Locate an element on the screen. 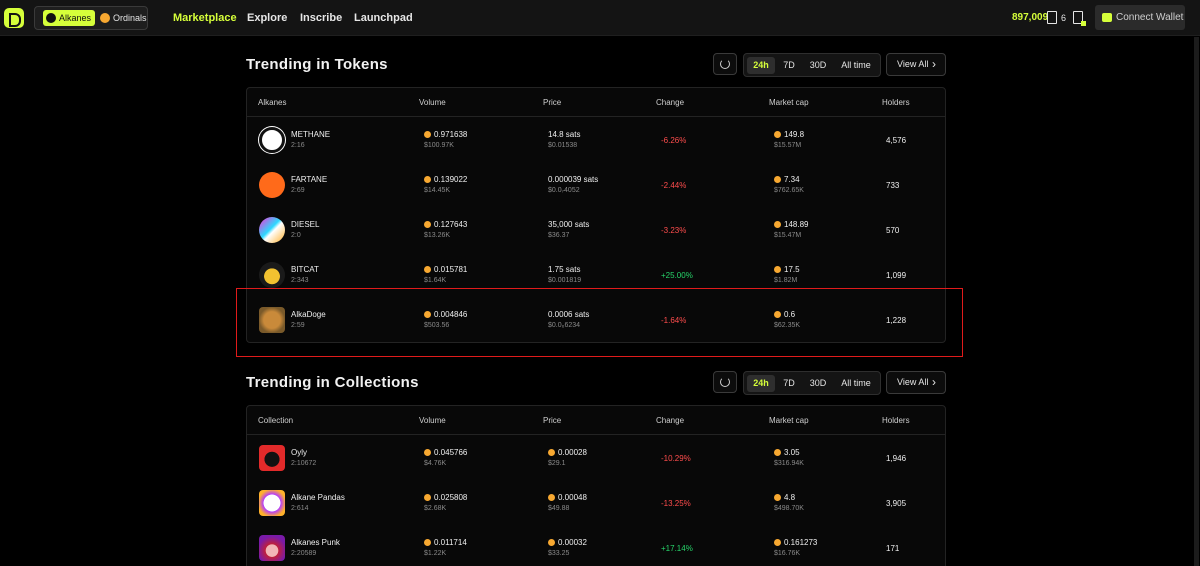 The width and height of the screenshot is (1200, 566). change: -1.64% is located at coordinates (674, 320).